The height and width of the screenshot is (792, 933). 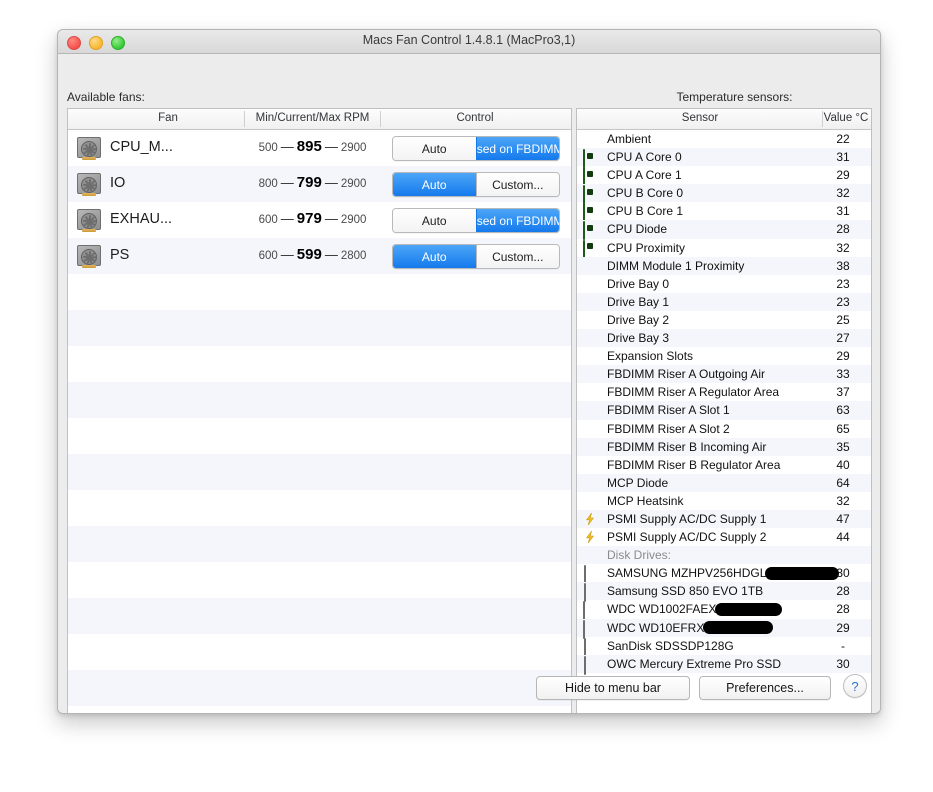 I want to click on fan-row-empty, so click(x=319, y=364).